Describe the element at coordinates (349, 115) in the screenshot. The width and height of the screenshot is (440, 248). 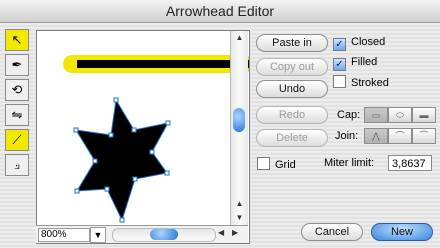
I see `cap-label: Cap:` at that location.